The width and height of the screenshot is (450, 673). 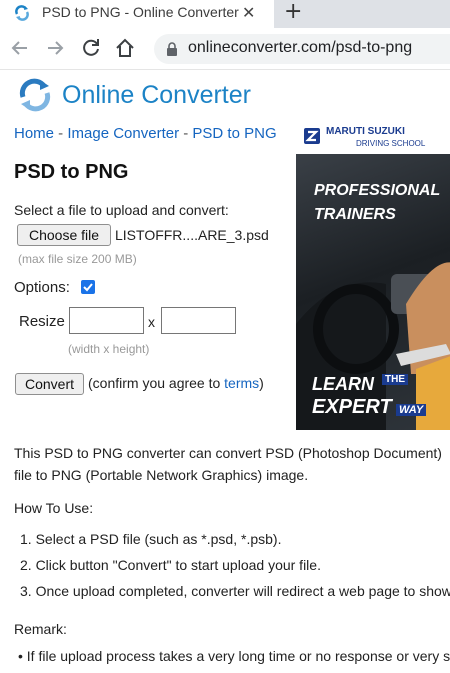 What do you see at coordinates (172, 49) in the screenshot?
I see `lock-icon` at bounding box center [172, 49].